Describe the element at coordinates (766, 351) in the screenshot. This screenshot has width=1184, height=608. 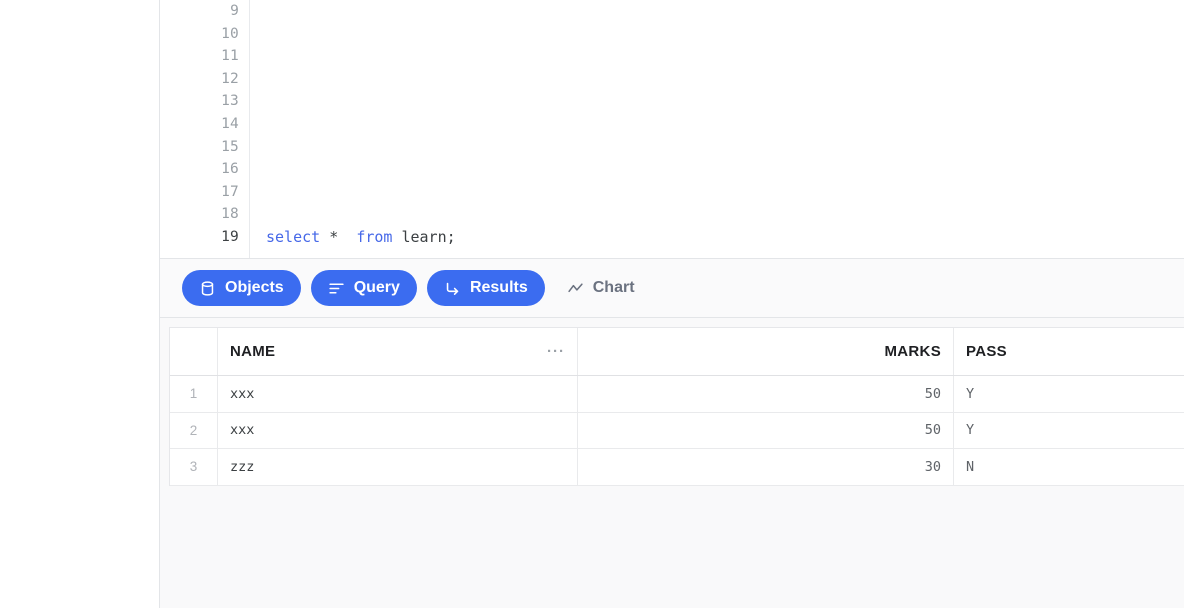
I see `column-header-marks: MARKS` at that location.